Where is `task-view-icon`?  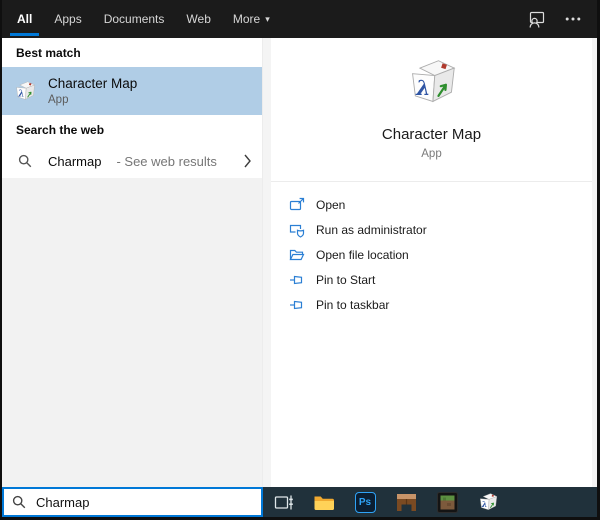 task-view-icon is located at coordinates (283, 502).